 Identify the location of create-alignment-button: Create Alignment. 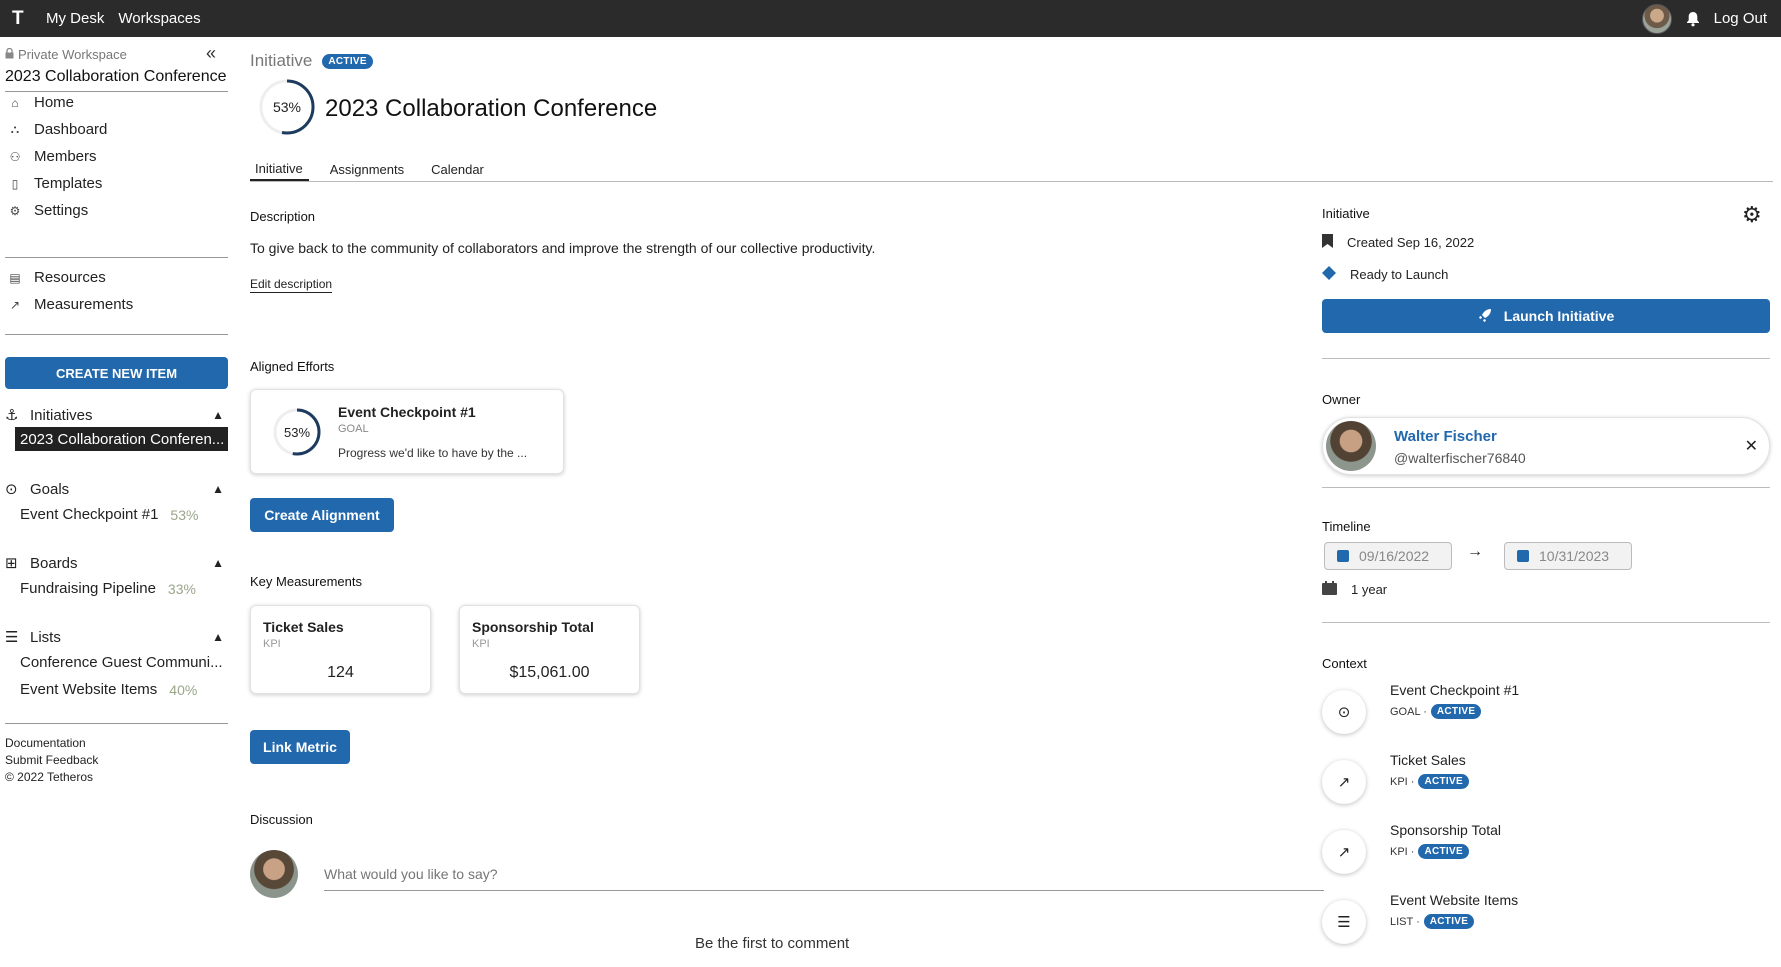
(322, 515).